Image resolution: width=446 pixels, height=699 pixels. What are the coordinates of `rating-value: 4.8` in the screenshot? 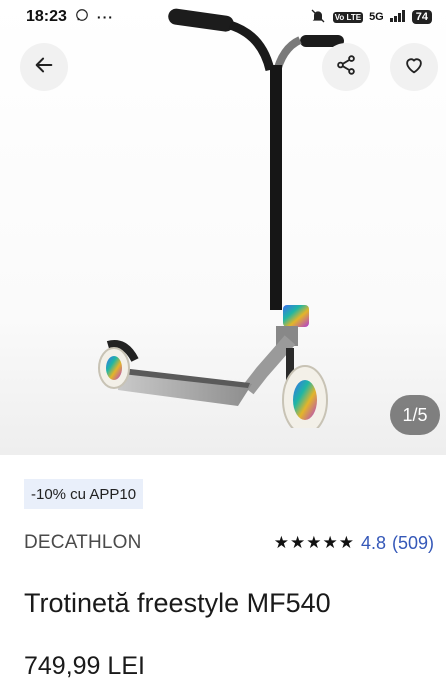 It's located at (373, 542).